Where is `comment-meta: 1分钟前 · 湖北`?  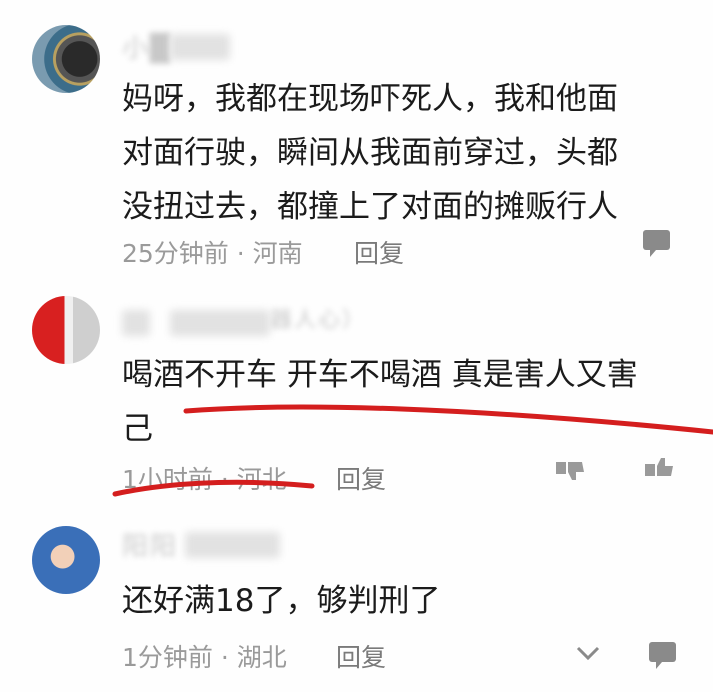
comment-meta: 1分钟前 · 湖北 is located at coordinates (204, 657).